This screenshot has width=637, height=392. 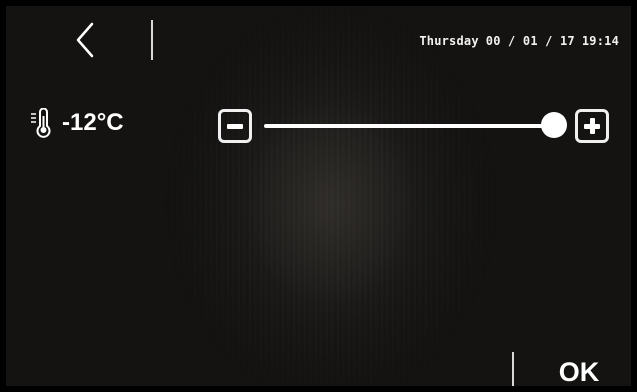 I want to click on date-label: 00 / 01 / 17, so click(x=530, y=41).